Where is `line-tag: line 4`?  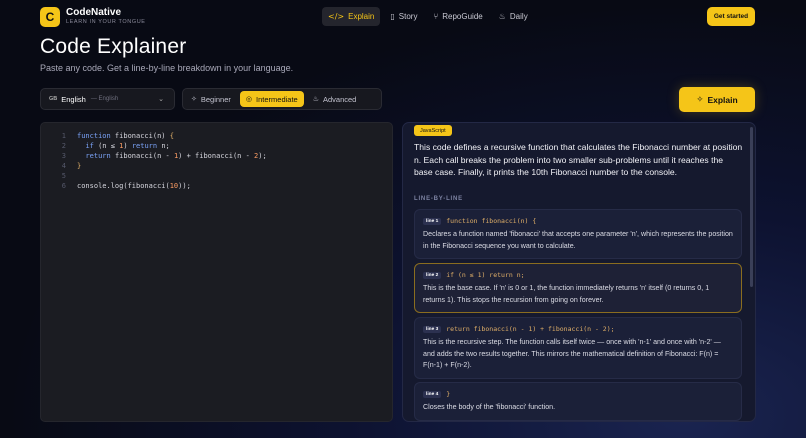
line-tag: line 4 is located at coordinates (432, 394).